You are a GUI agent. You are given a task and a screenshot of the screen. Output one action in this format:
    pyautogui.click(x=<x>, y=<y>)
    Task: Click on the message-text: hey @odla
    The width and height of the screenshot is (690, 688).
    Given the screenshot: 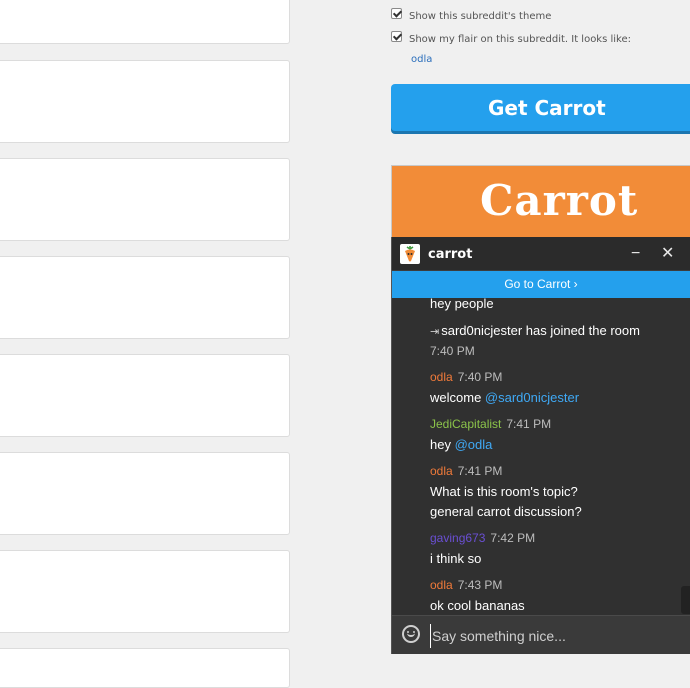 What is the action you would take?
    pyautogui.click(x=461, y=444)
    